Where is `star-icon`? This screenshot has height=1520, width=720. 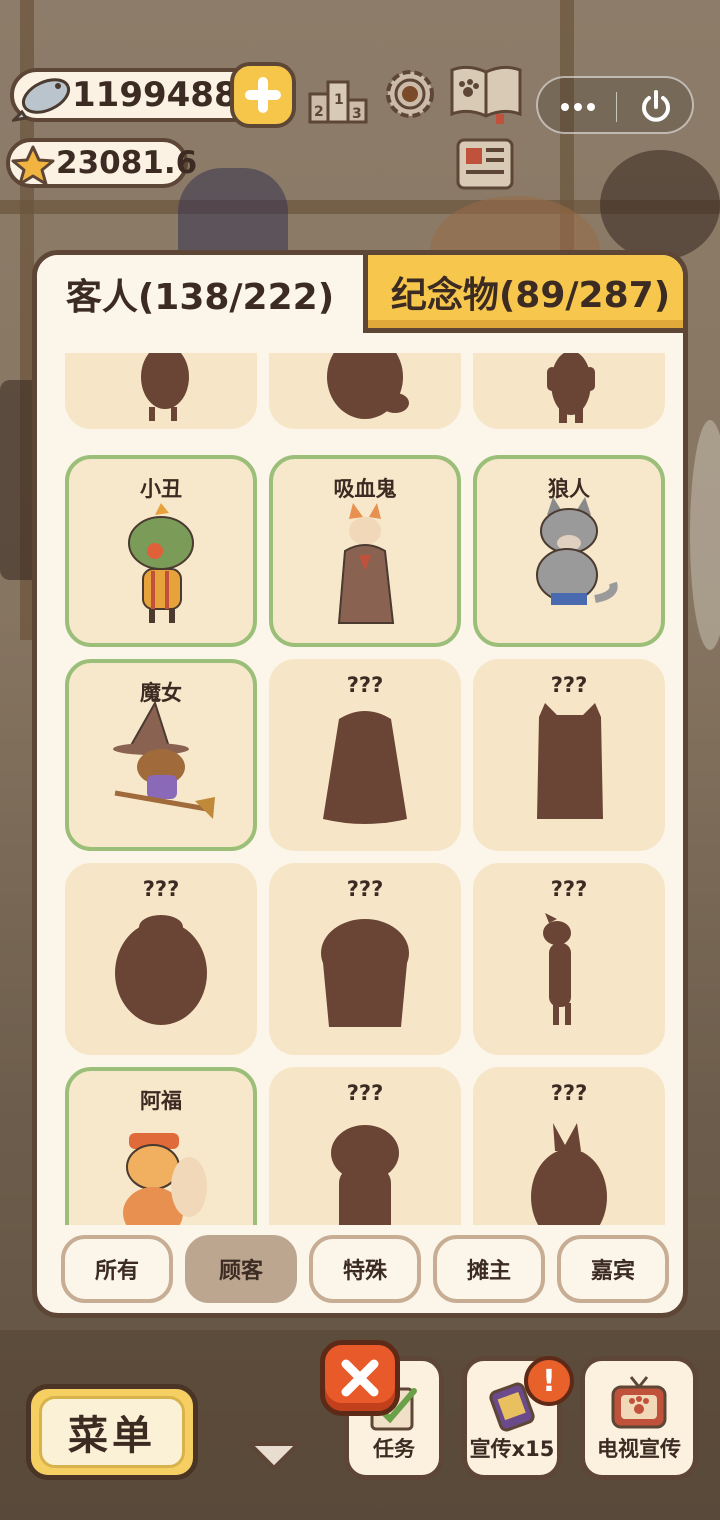 star-icon is located at coordinates (33, 165).